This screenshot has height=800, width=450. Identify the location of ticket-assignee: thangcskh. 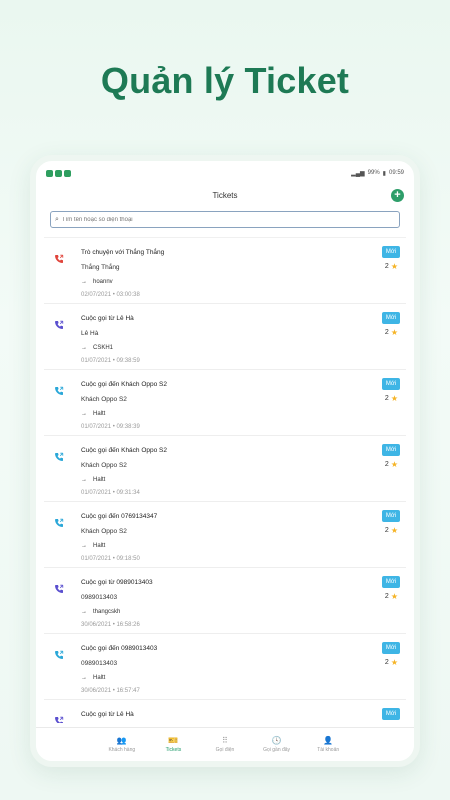
(107, 612).